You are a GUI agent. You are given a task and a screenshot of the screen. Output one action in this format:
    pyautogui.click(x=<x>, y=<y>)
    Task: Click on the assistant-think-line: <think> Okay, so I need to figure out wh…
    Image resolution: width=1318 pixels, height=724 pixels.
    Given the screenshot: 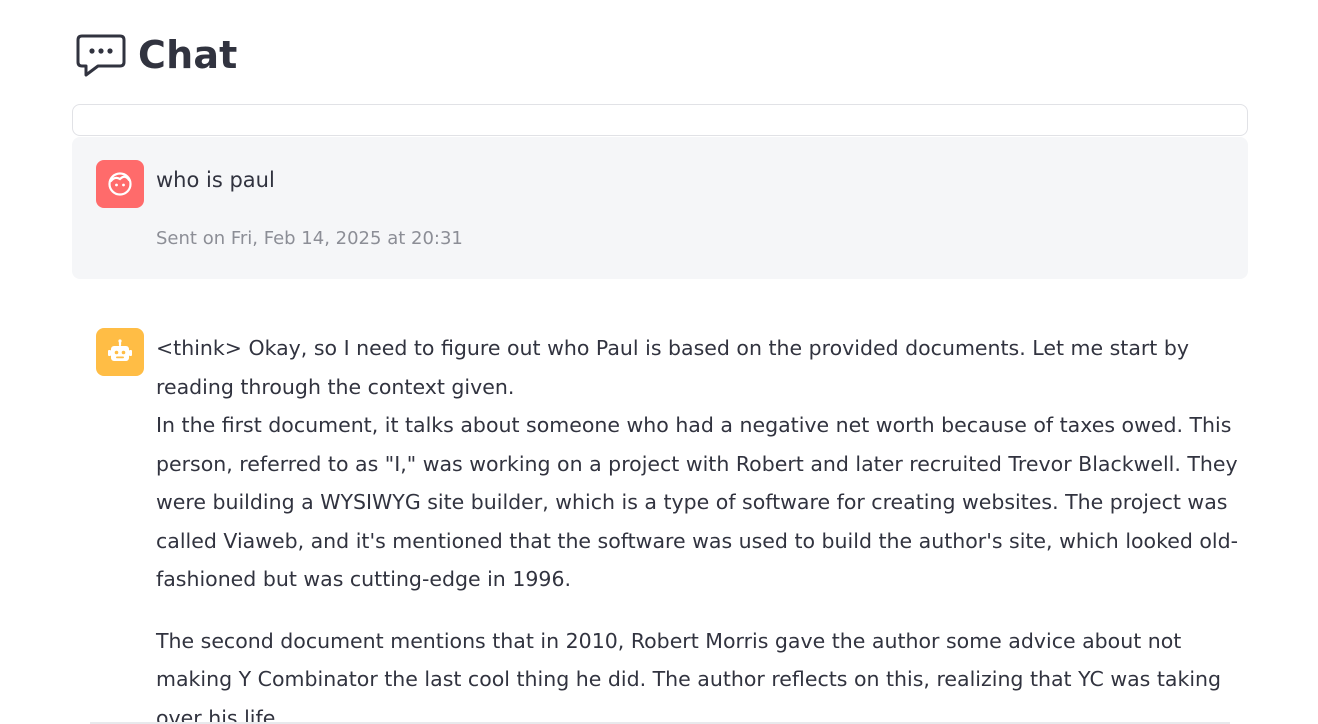 What is the action you would take?
    pyautogui.click(x=673, y=367)
    